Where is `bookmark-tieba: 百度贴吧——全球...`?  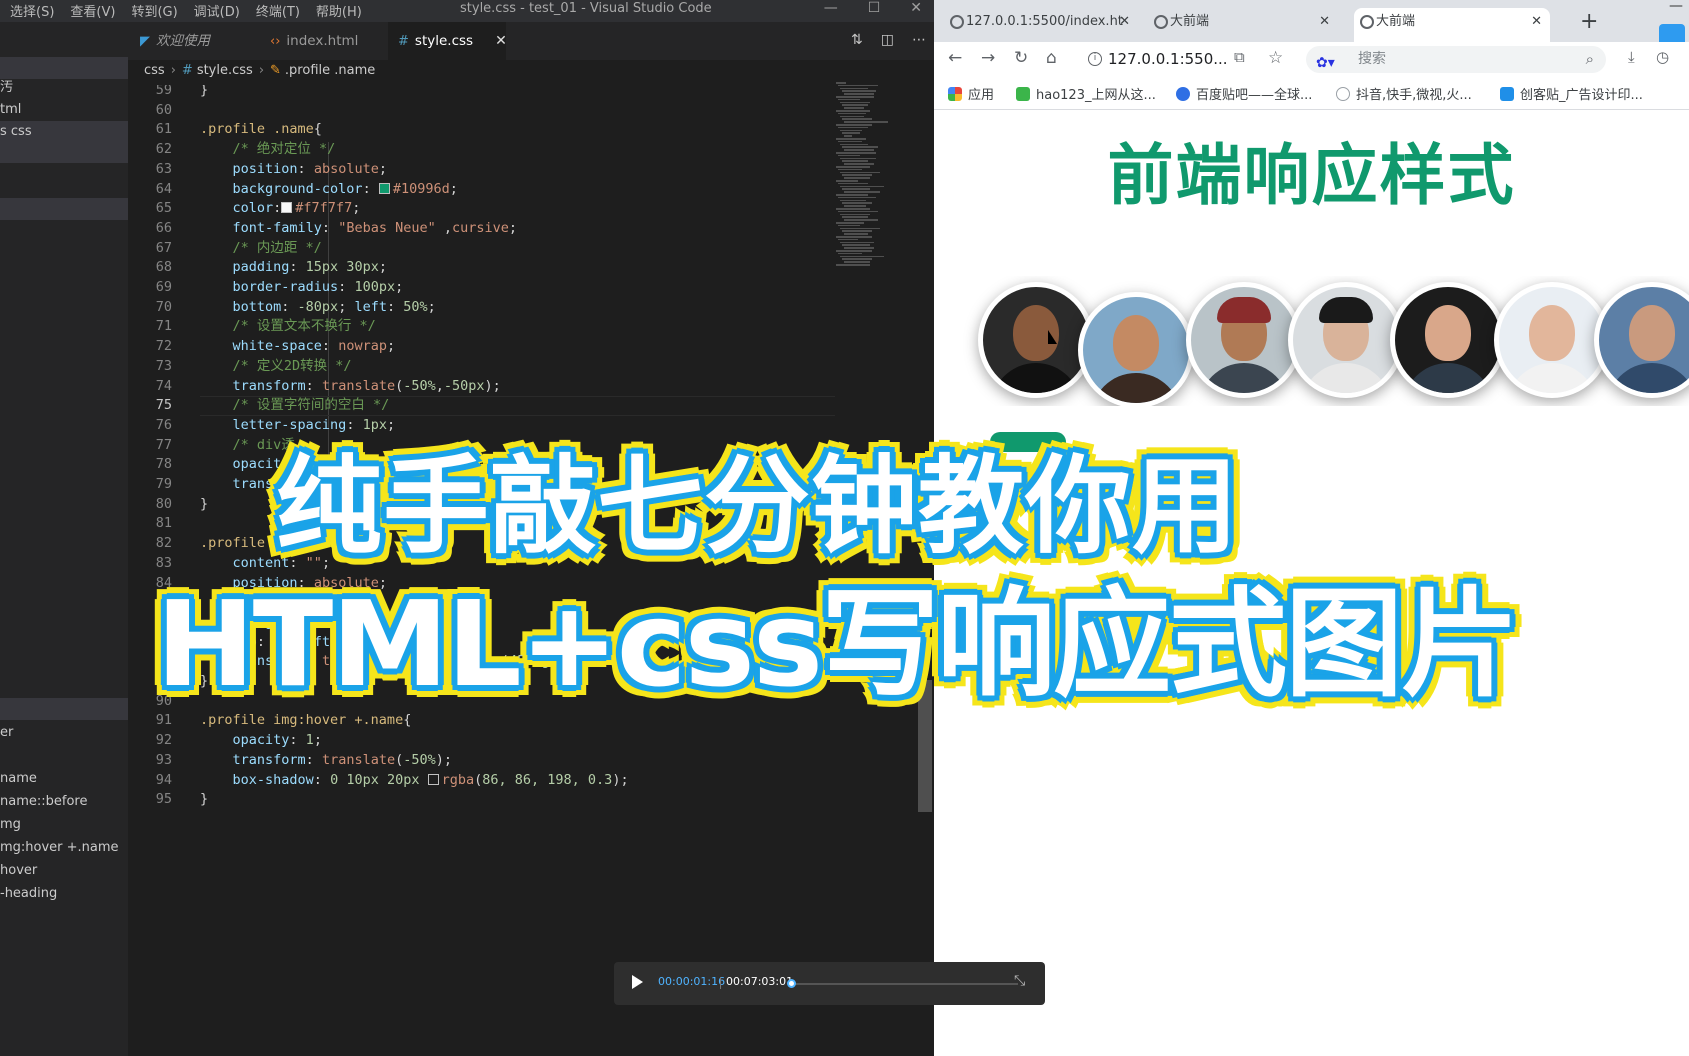 bookmark-tieba: 百度贴吧——全球... is located at coordinates (1244, 93).